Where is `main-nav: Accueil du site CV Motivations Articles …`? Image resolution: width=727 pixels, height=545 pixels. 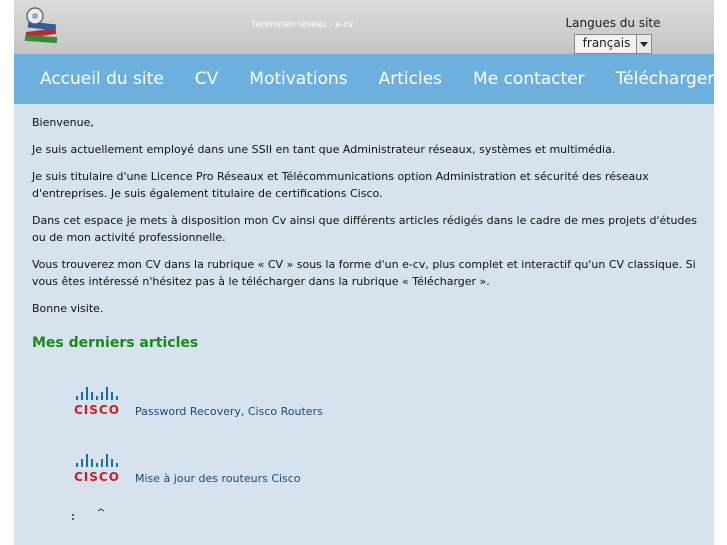 main-nav: Accueil du site CV Motivations Articles … is located at coordinates (364, 79).